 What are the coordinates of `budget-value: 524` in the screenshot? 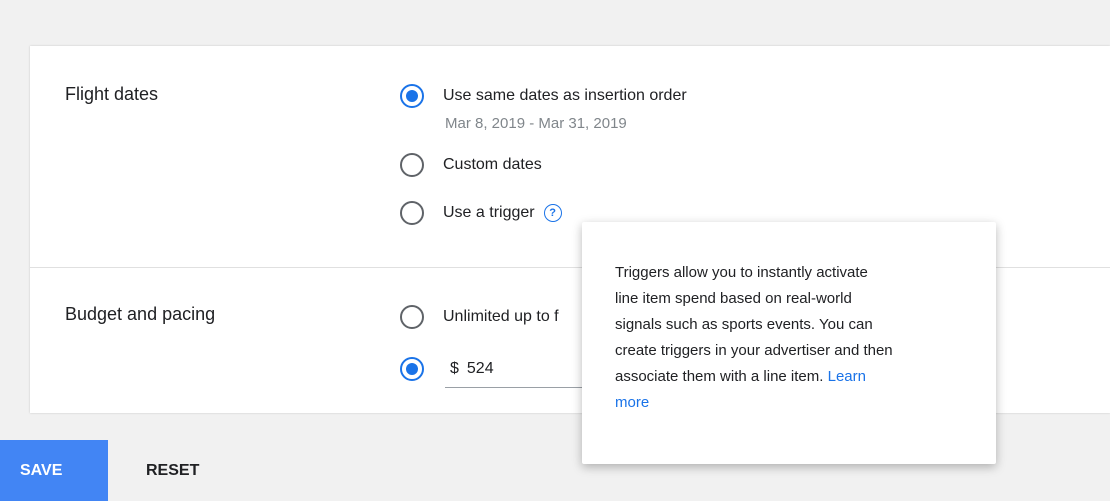 It's located at (480, 368).